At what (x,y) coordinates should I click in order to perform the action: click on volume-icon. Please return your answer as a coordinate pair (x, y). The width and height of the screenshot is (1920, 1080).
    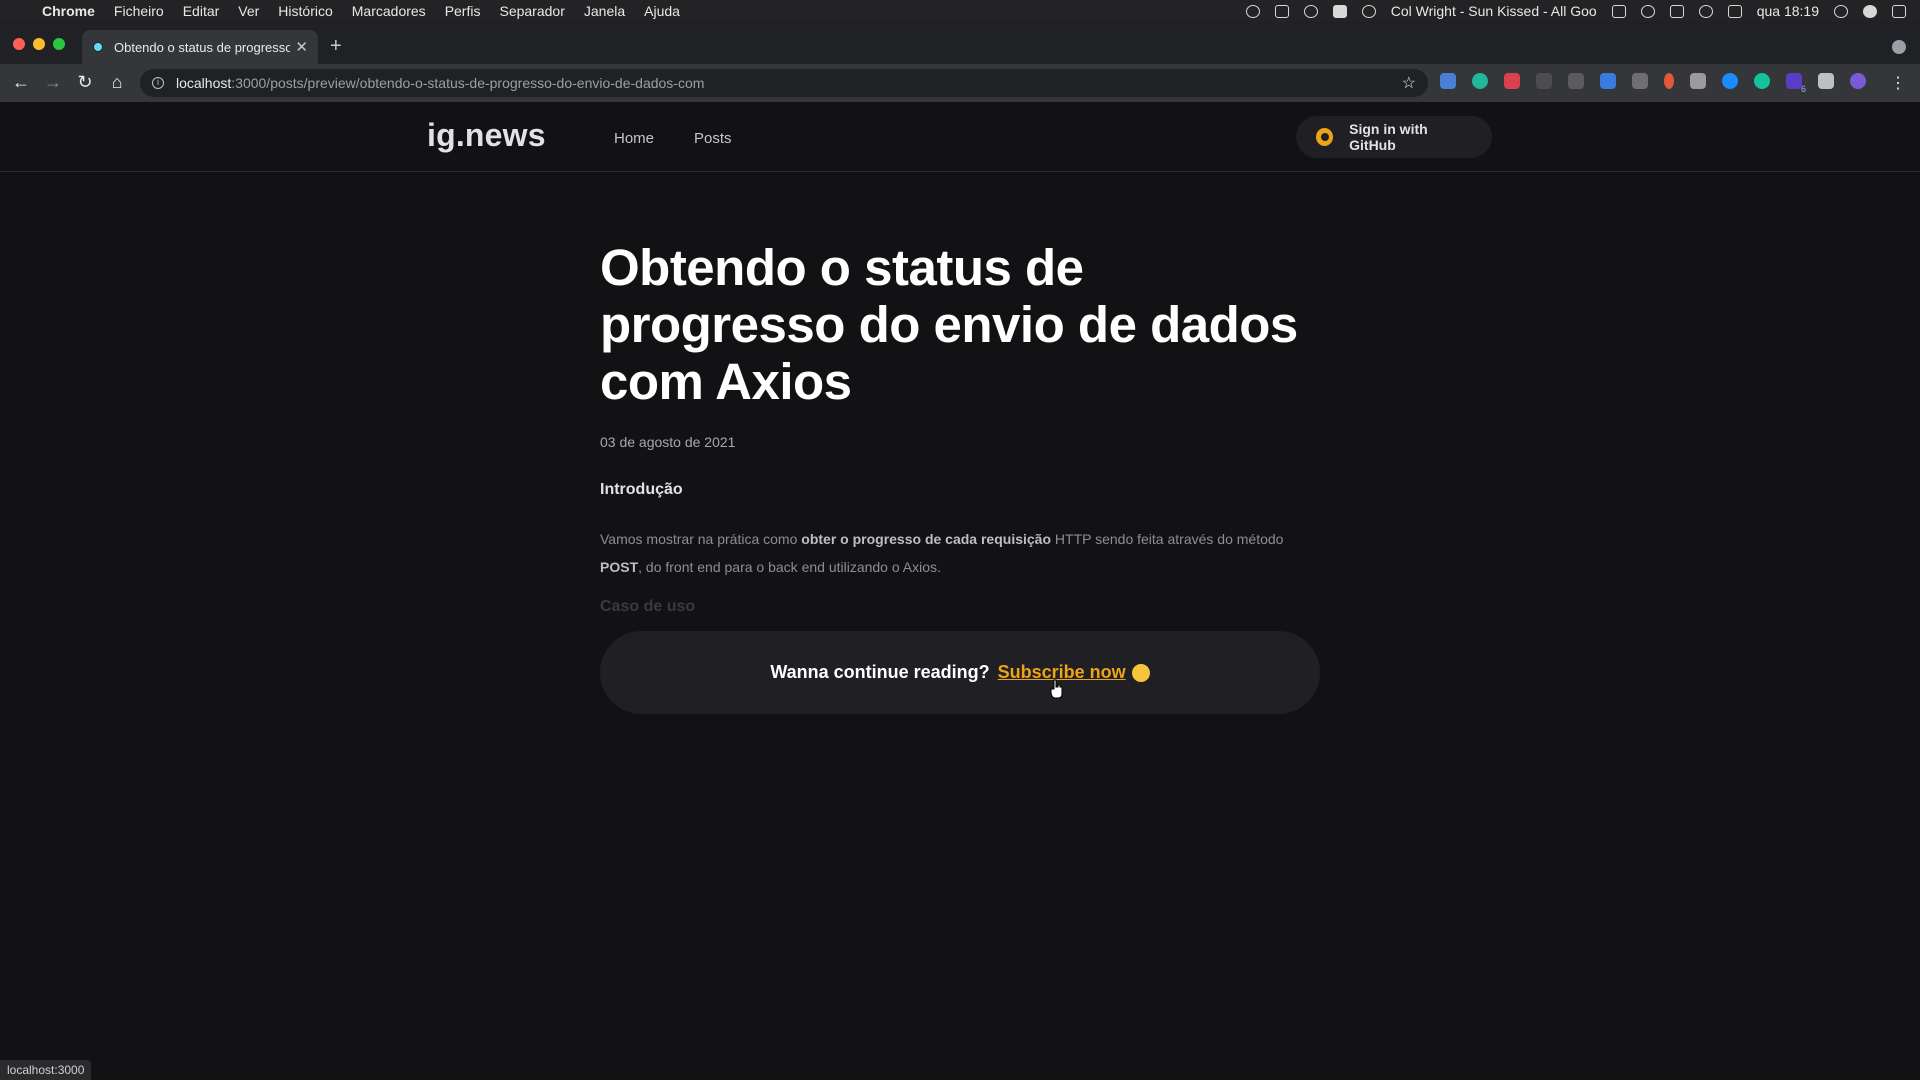
    Looking at the image, I should click on (1734, 11).